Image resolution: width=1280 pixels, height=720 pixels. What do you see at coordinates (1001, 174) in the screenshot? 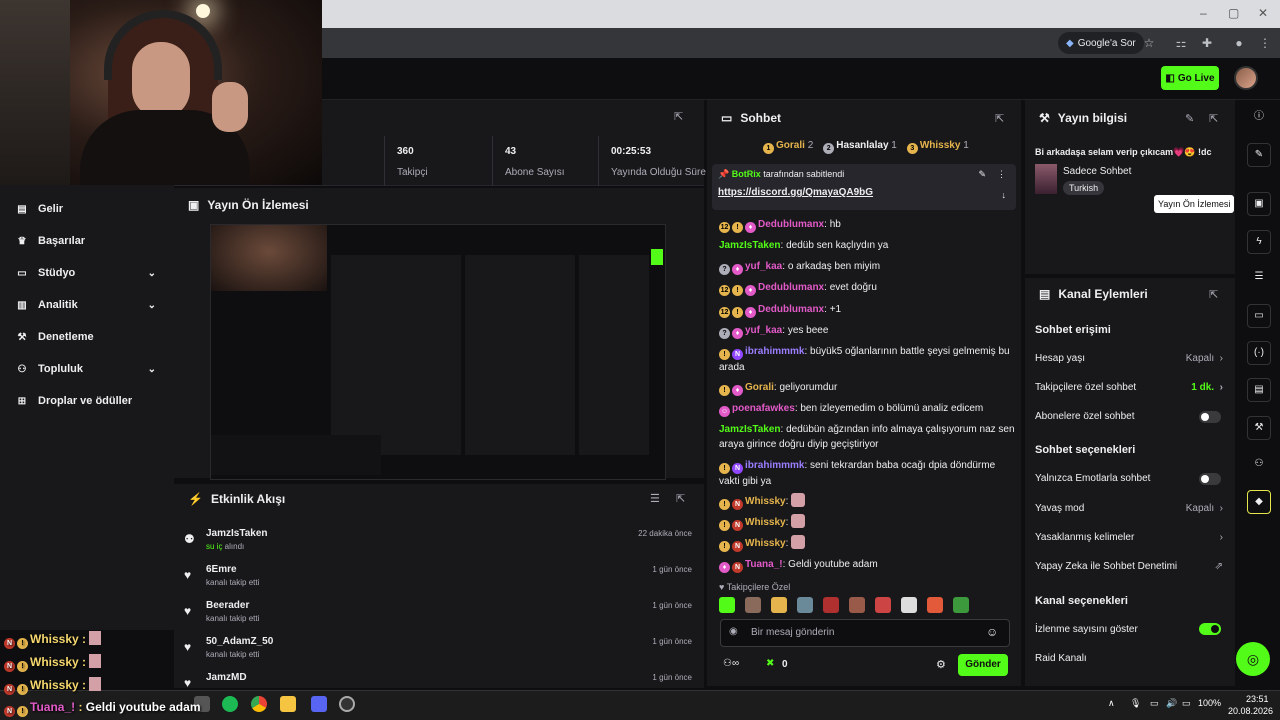
I see `more-icon: ⋮` at bounding box center [1001, 174].